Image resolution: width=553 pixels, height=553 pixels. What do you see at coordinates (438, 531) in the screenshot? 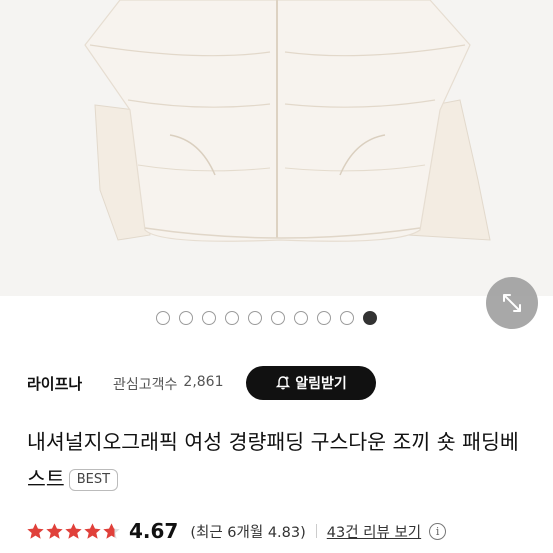
I see `info-icon: i` at bounding box center [438, 531].